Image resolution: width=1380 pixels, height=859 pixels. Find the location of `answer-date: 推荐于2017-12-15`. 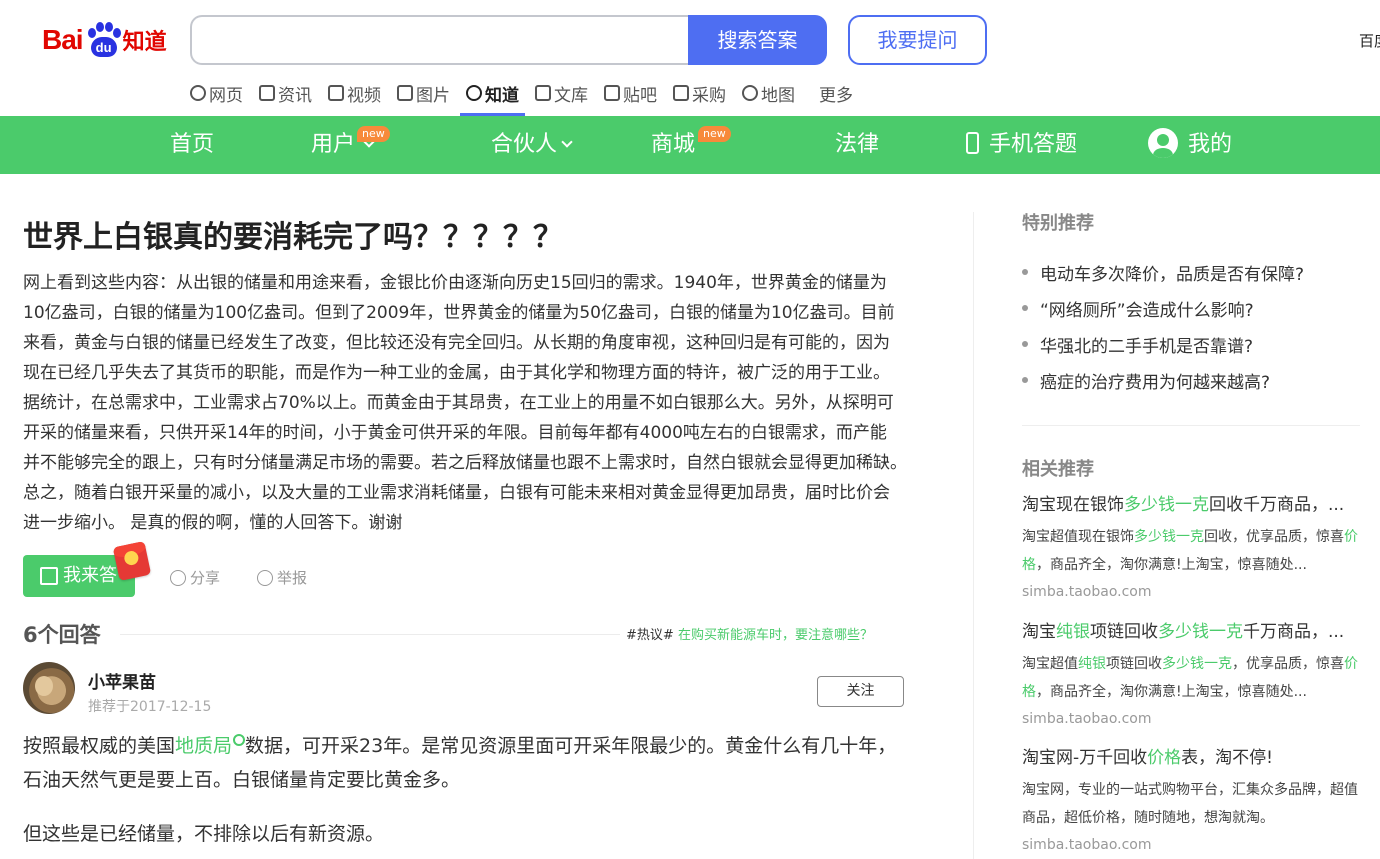

answer-date: 推荐于2017-12-15 is located at coordinates (150, 707).